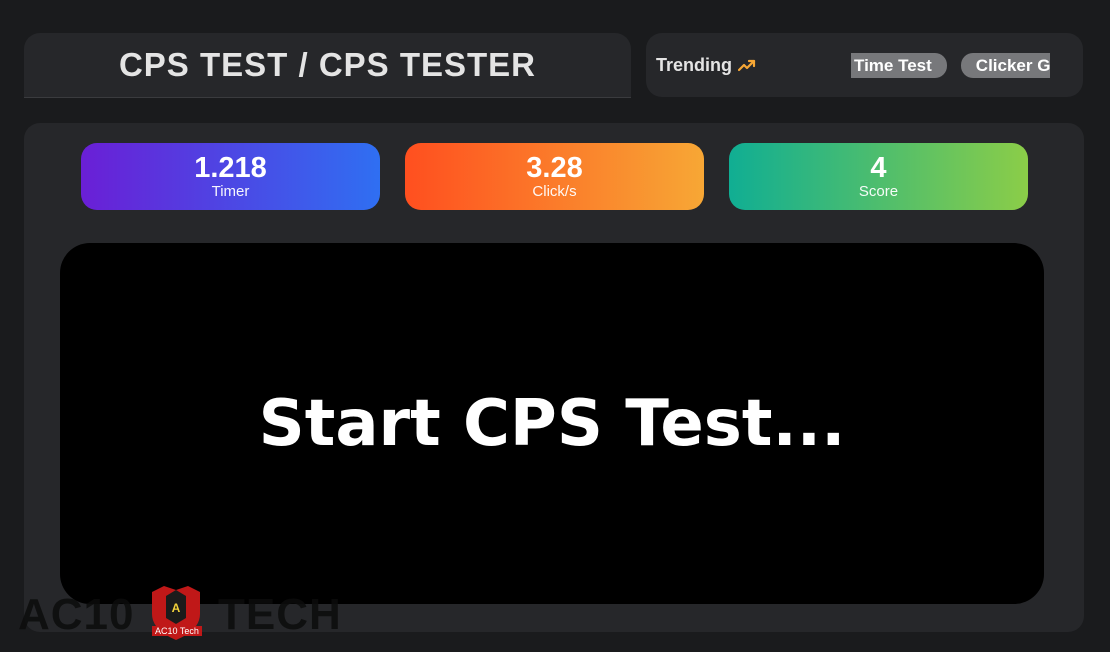 The width and height of the screenshot is (1110, 652). I want to click on trending-bar: Trending Time Test Clicker G, so click(864, 65).